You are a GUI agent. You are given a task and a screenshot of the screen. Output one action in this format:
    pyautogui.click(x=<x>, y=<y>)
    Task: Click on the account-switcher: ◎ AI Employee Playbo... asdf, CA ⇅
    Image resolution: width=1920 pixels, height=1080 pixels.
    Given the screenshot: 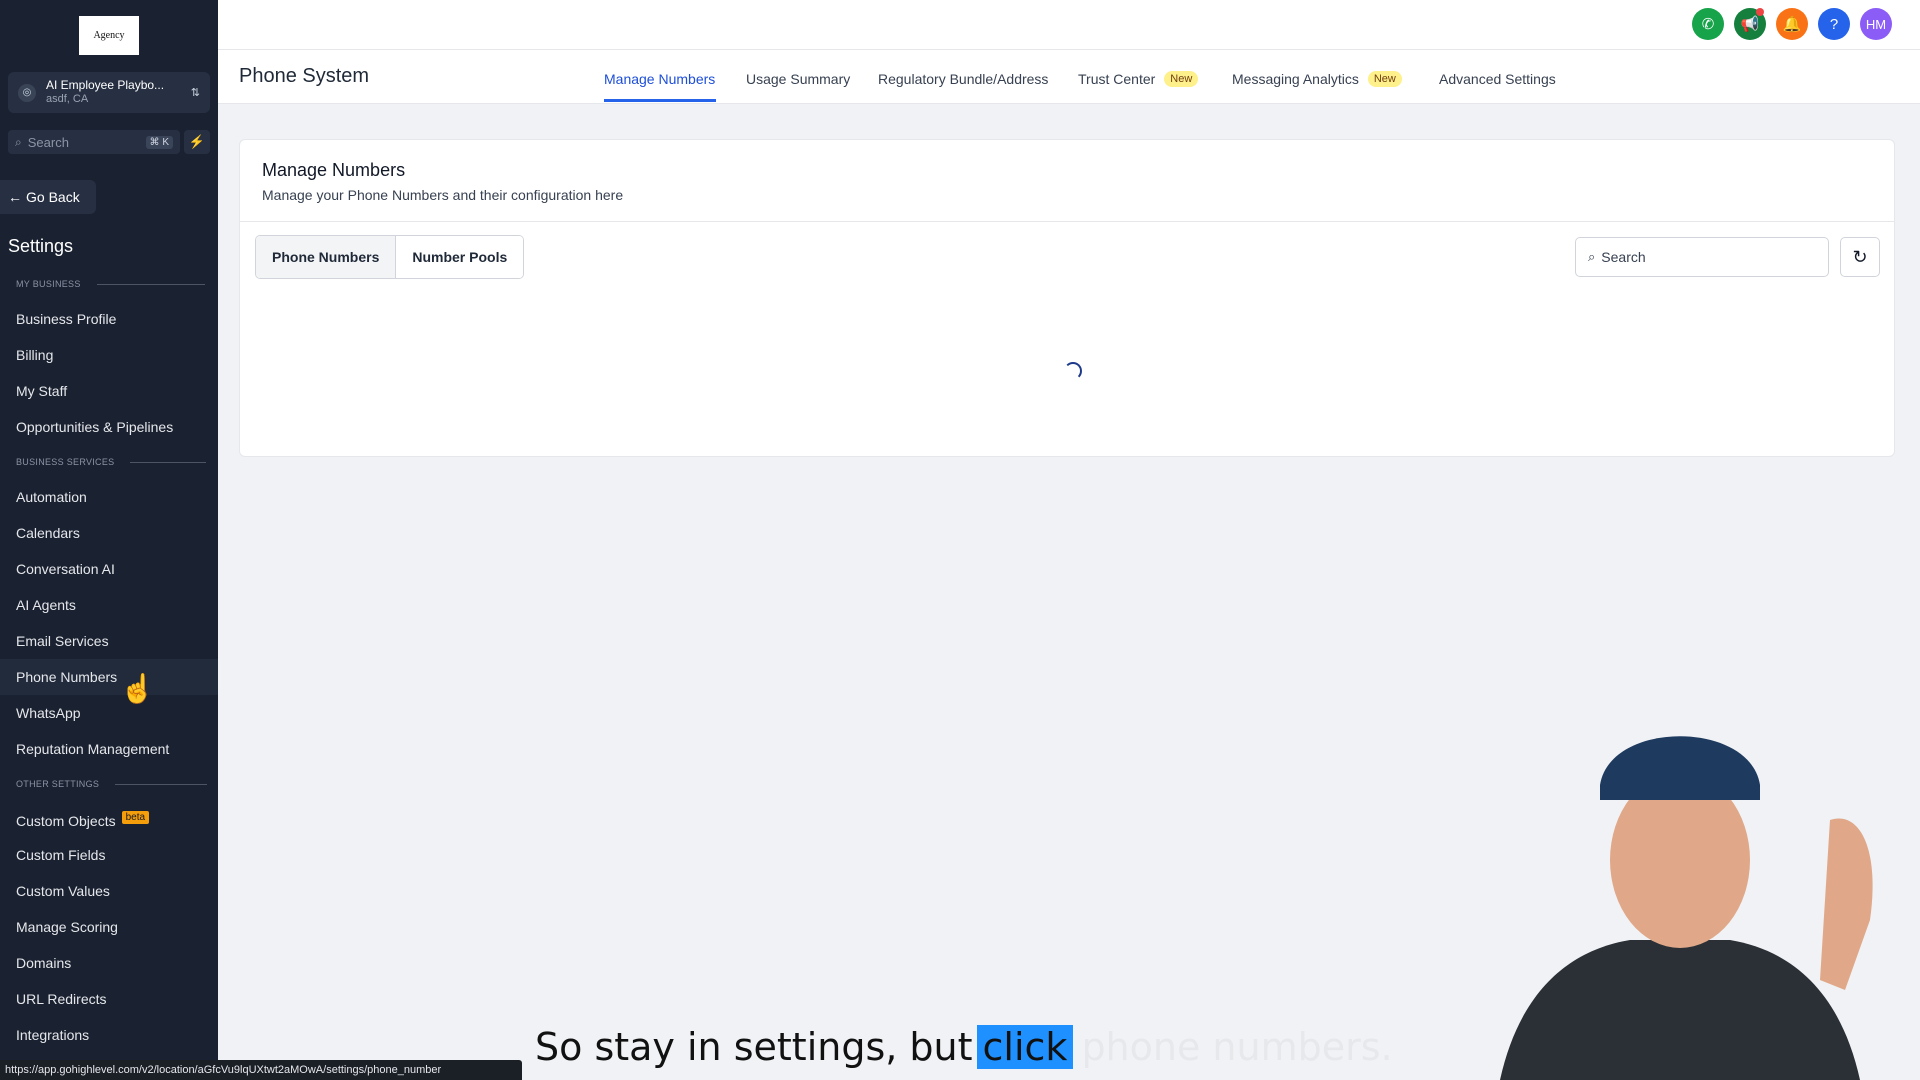 What is the action you would take?
    pyautogui.click(x=109, y=92)
    